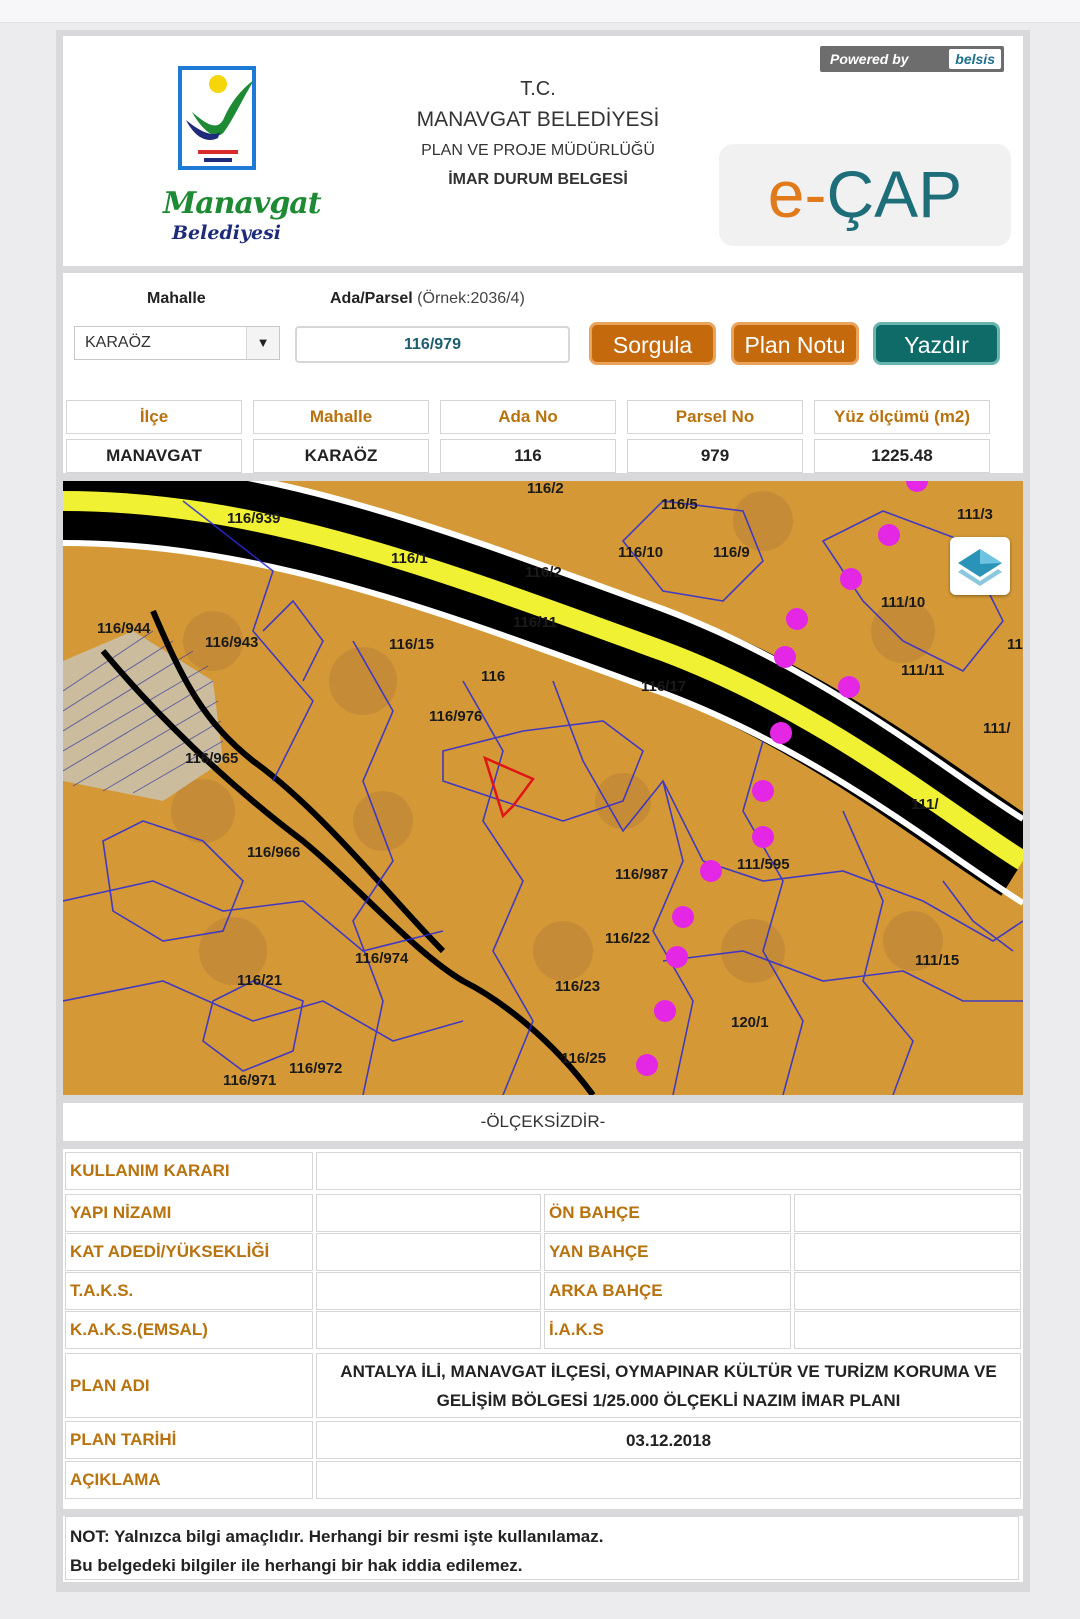 This screenshot has height=1619, width=1080. I want to click on header-municipality: MANAVGAT BELEDİYESİ, so click(538, 119).